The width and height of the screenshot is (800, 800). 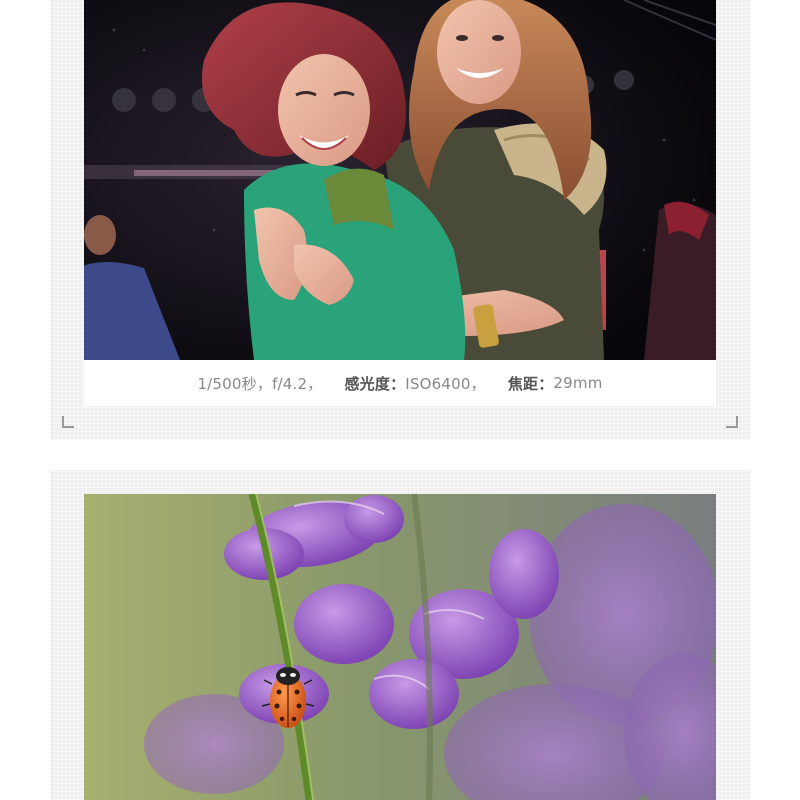 I want to click on caption-focal-value: 29mm, so click(x=578, y=383).